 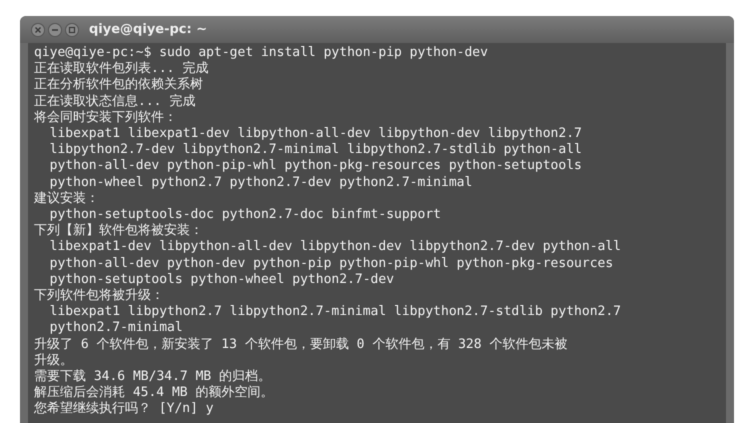 I want to click on maximize-icon, so click(x=72, y=29).